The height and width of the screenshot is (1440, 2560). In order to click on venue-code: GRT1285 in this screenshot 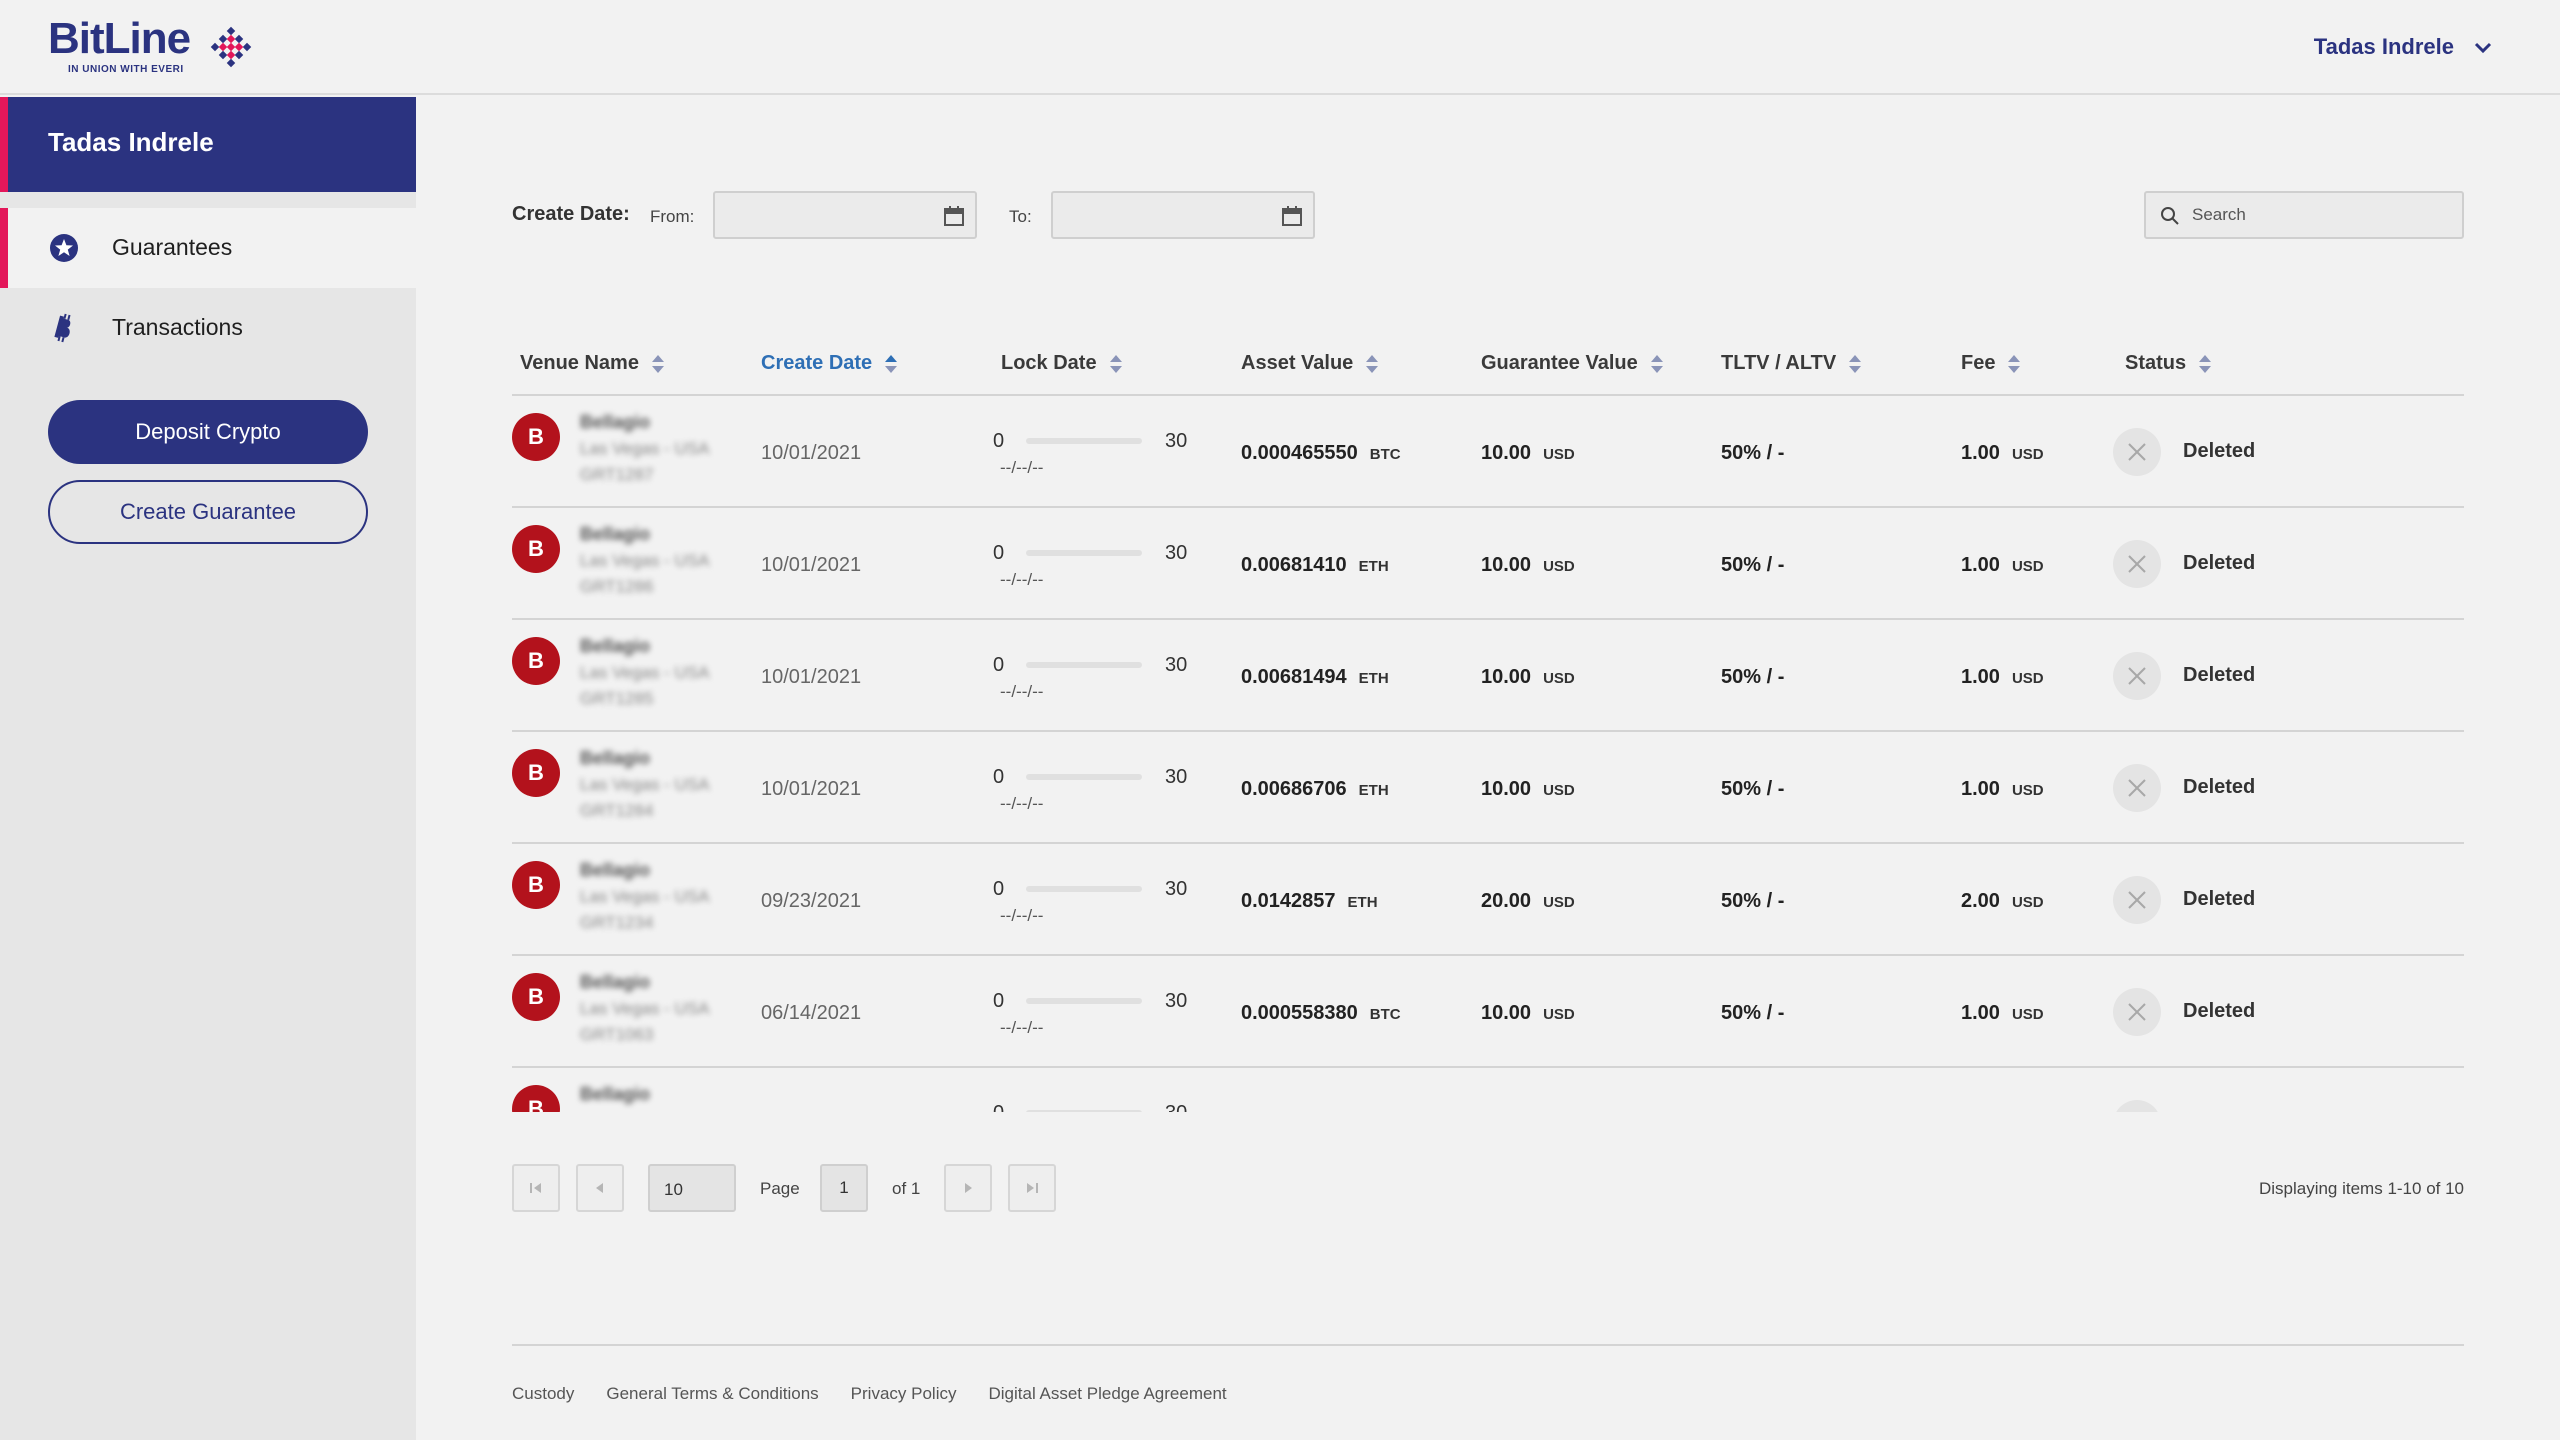, I will do `click(617, 698)`.